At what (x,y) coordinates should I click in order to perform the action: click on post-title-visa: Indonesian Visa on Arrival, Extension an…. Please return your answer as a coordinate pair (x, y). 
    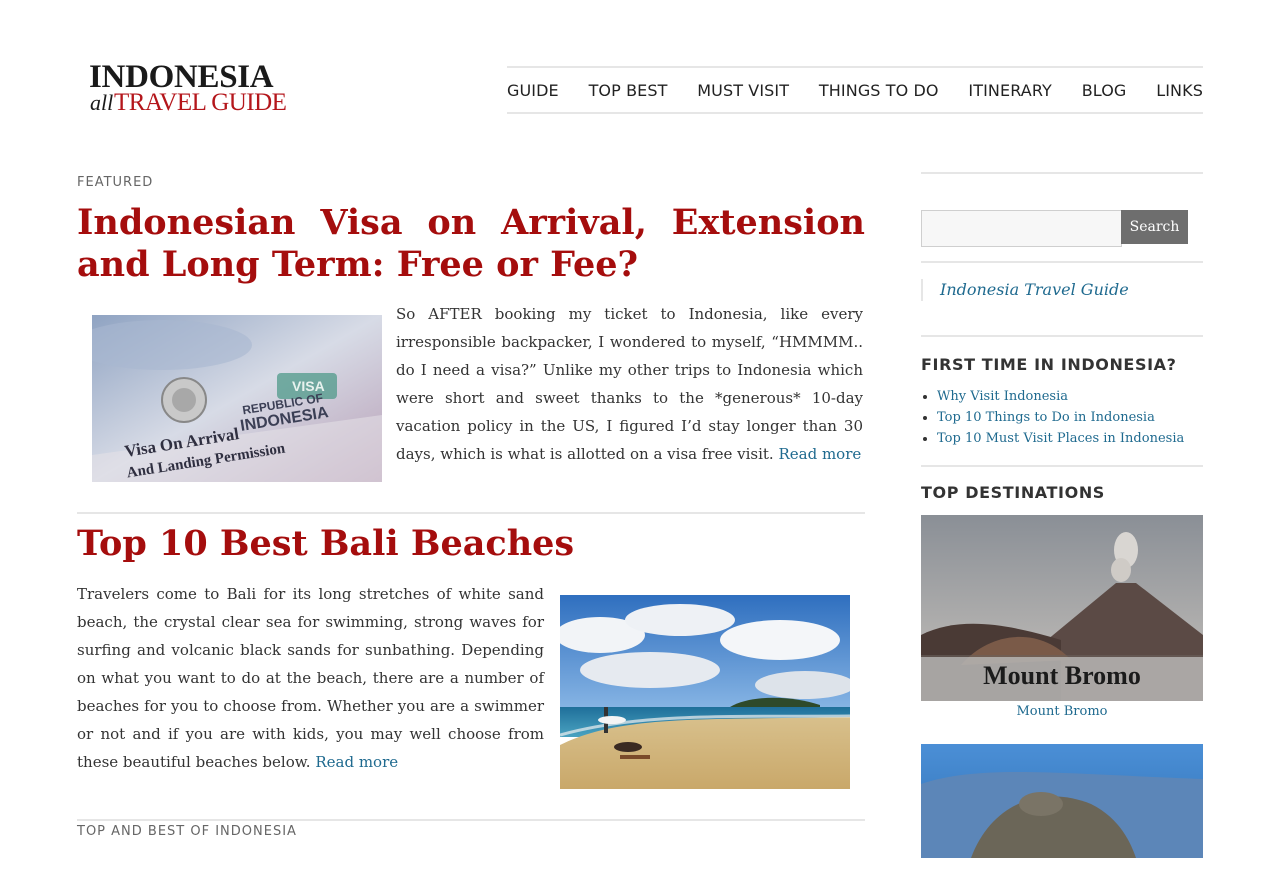
    Looking at the image, I should click on (471, 244).